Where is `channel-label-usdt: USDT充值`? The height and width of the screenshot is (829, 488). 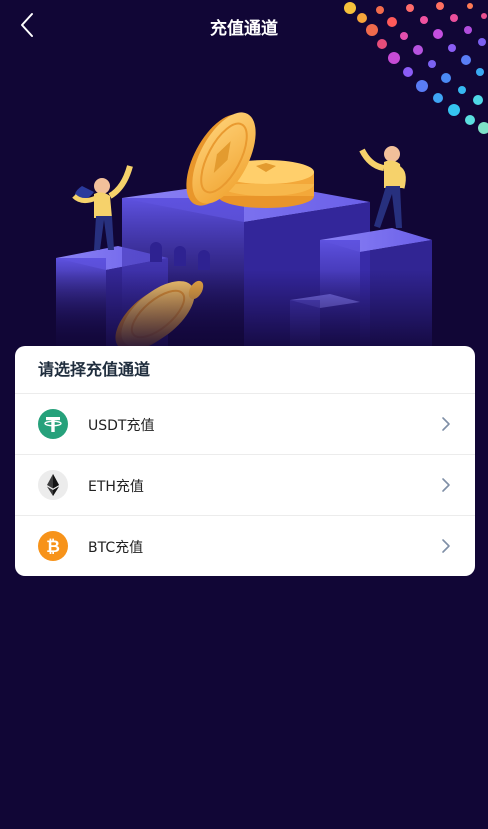
channel-label-usdt: USDT充值 is located at coordinates (121, 426).